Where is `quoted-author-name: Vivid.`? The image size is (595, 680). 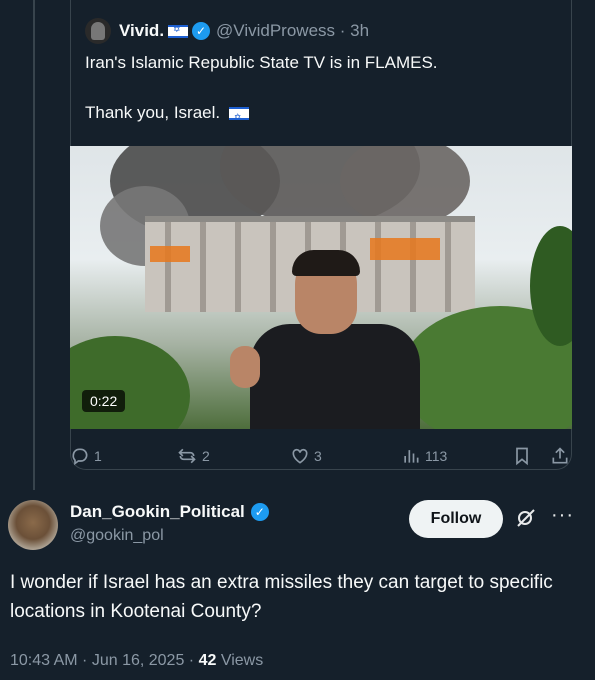 quoted-author-name: Vivid. is located at coordinates (141, 31).